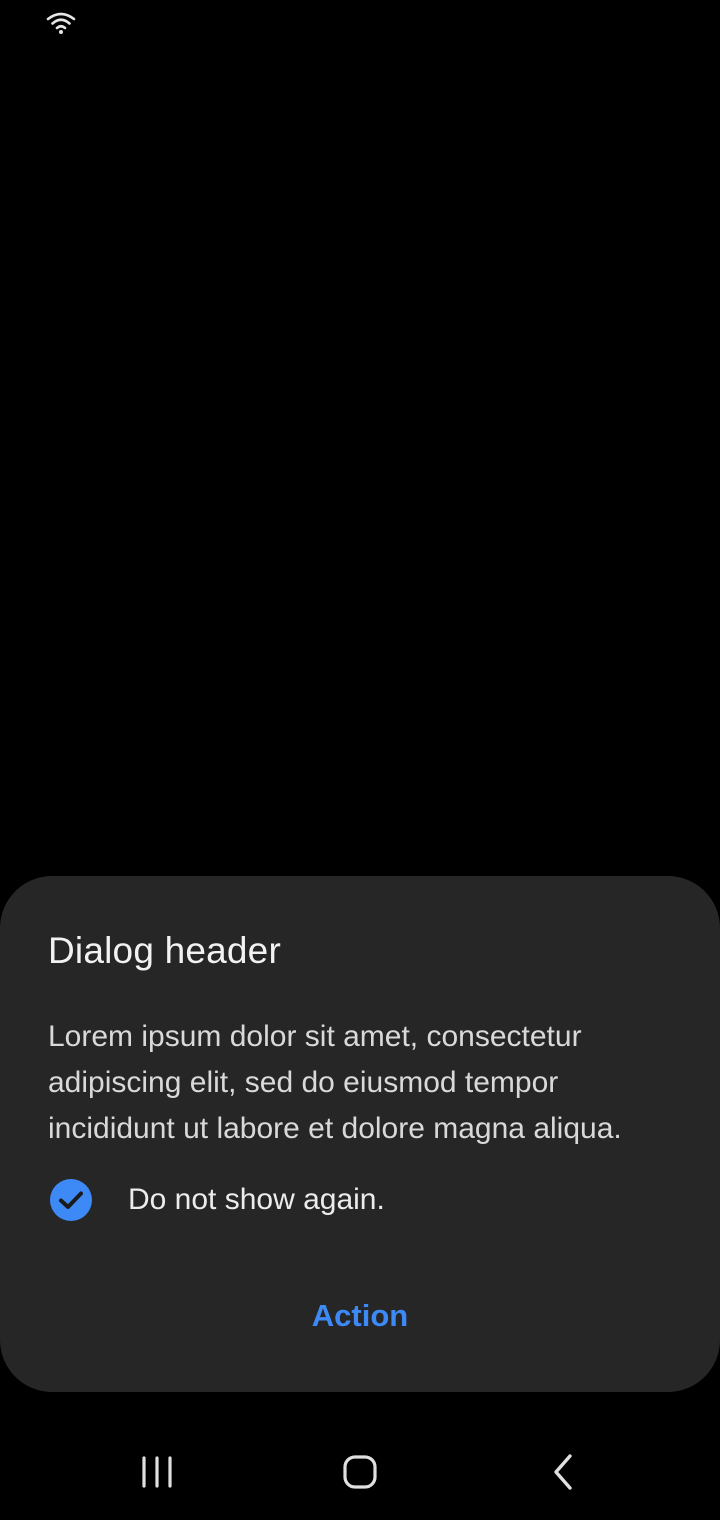  I want to click on navigation-bar, so click(360, 1470).